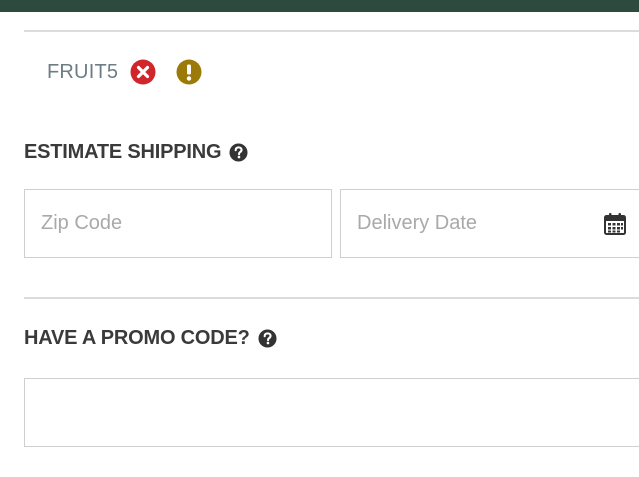 This screenshot has height=477, width=639. I want to click on zip-code-field, so click(178, 223).